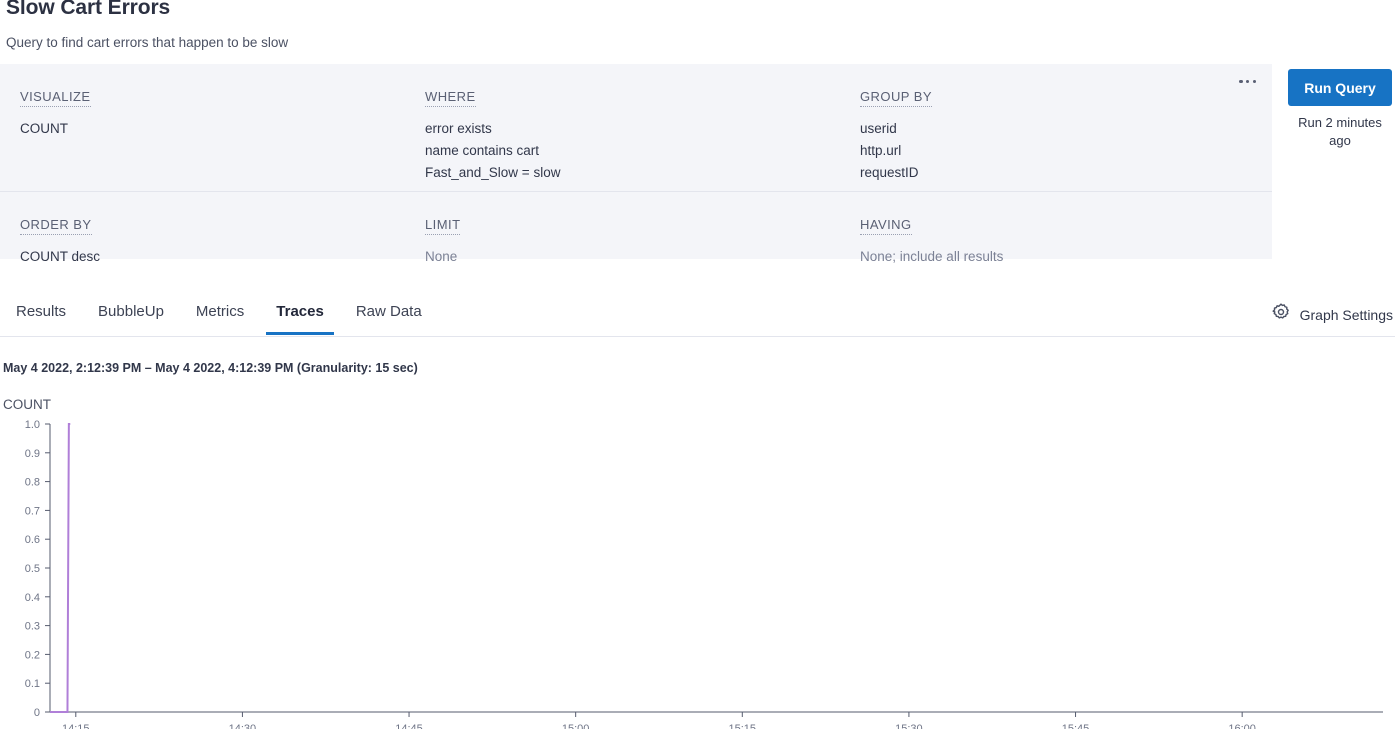  Describe the element at coordinates (1242, 726) in the screenshot. I see `svg-text: 16:00` at that location.